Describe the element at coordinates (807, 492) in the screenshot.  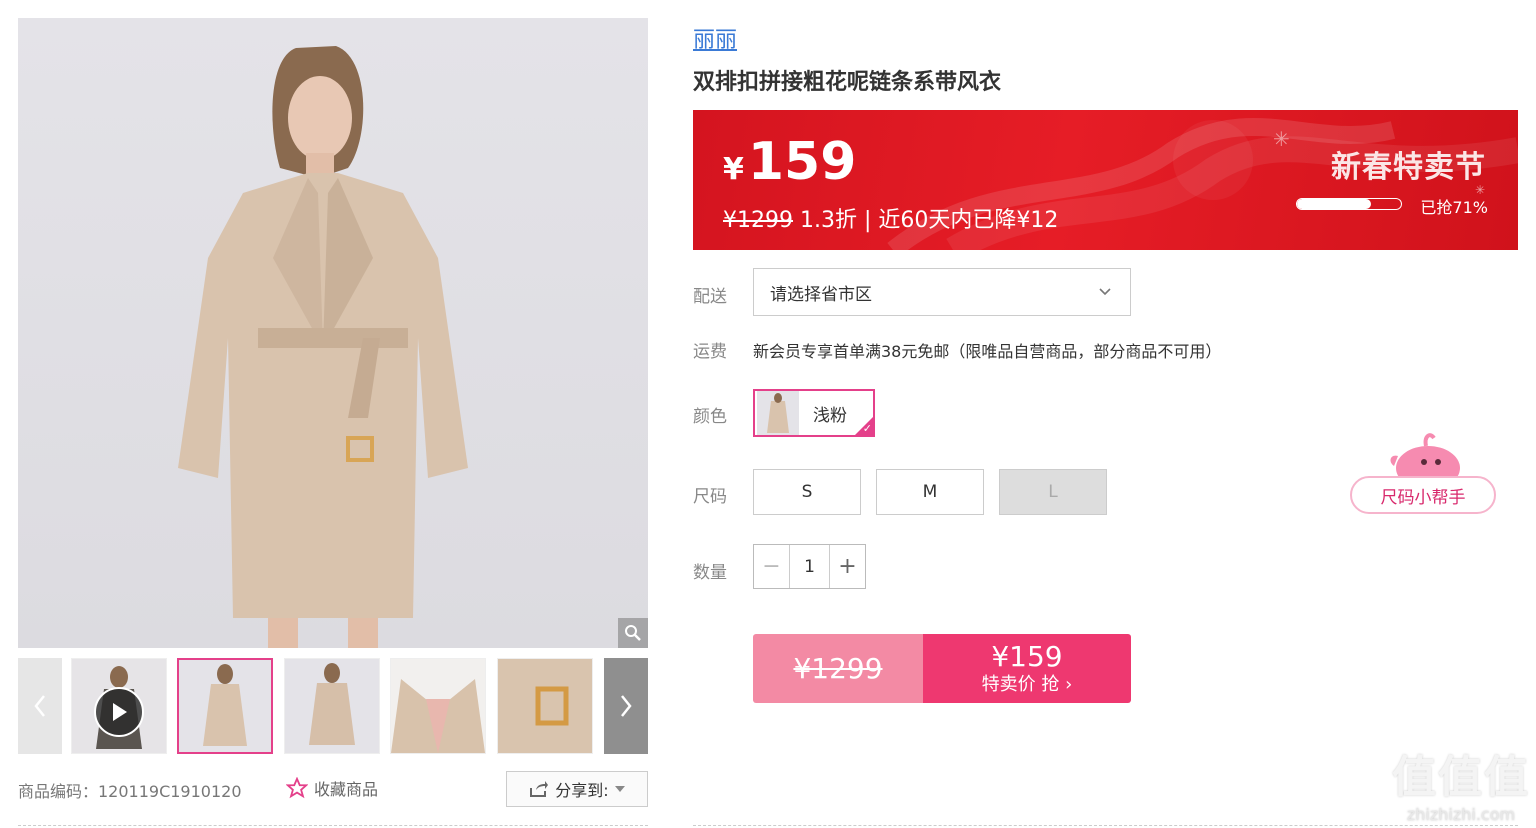
I see `size-option-s: S` at that location.